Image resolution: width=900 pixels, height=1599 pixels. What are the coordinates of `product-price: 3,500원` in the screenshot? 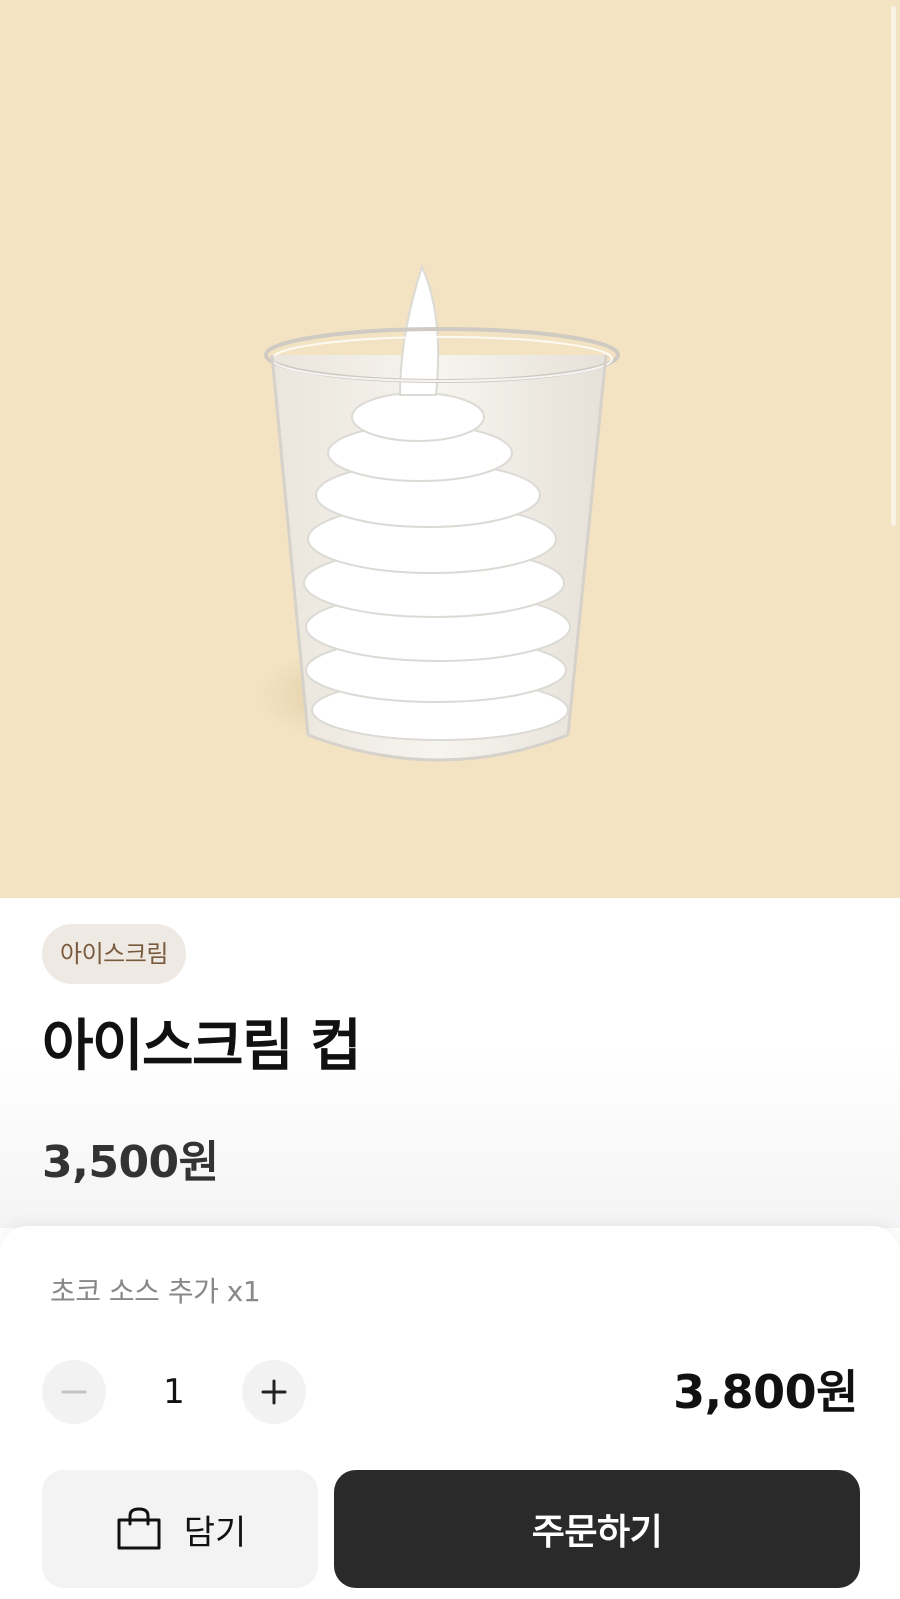 It's located at (130, 1162).